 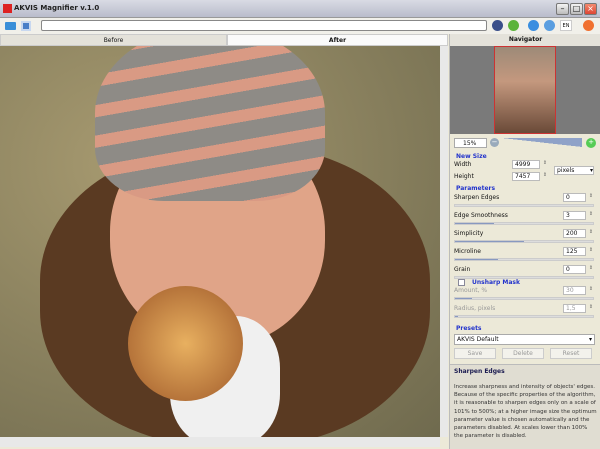 What do you see at coordinates (264, 25) in the screenshot?
I see `path-field` at bounding box center [264, 25].